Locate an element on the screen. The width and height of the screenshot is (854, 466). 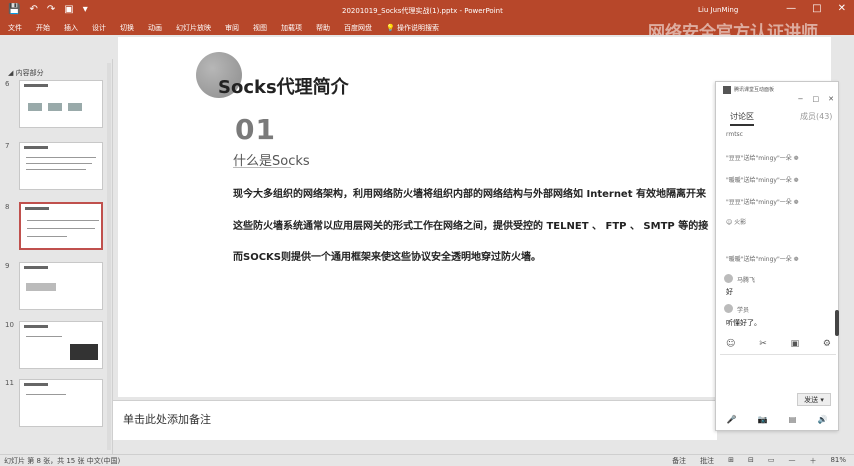
save-icon: 💾 is located at coordinates (14, 9).